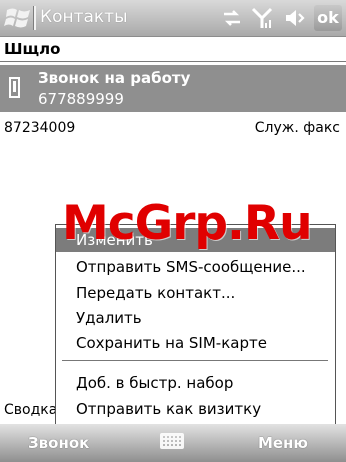  I want to click on contact-name: Шщло, so click(32, 49).